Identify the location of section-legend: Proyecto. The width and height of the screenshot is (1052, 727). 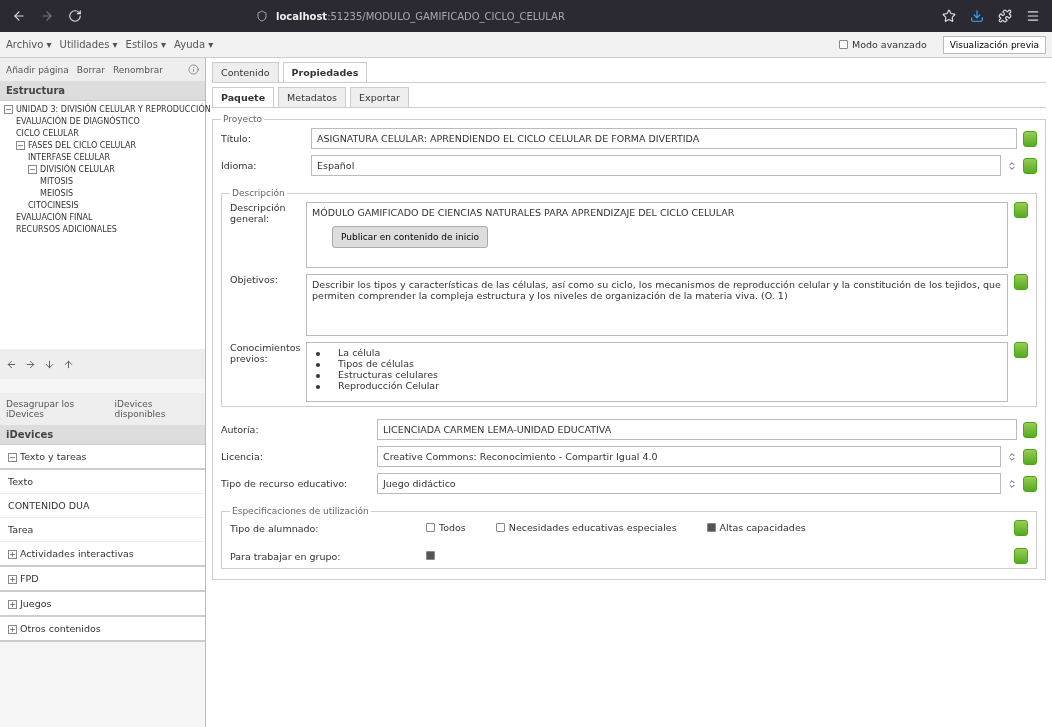
(243, 119).